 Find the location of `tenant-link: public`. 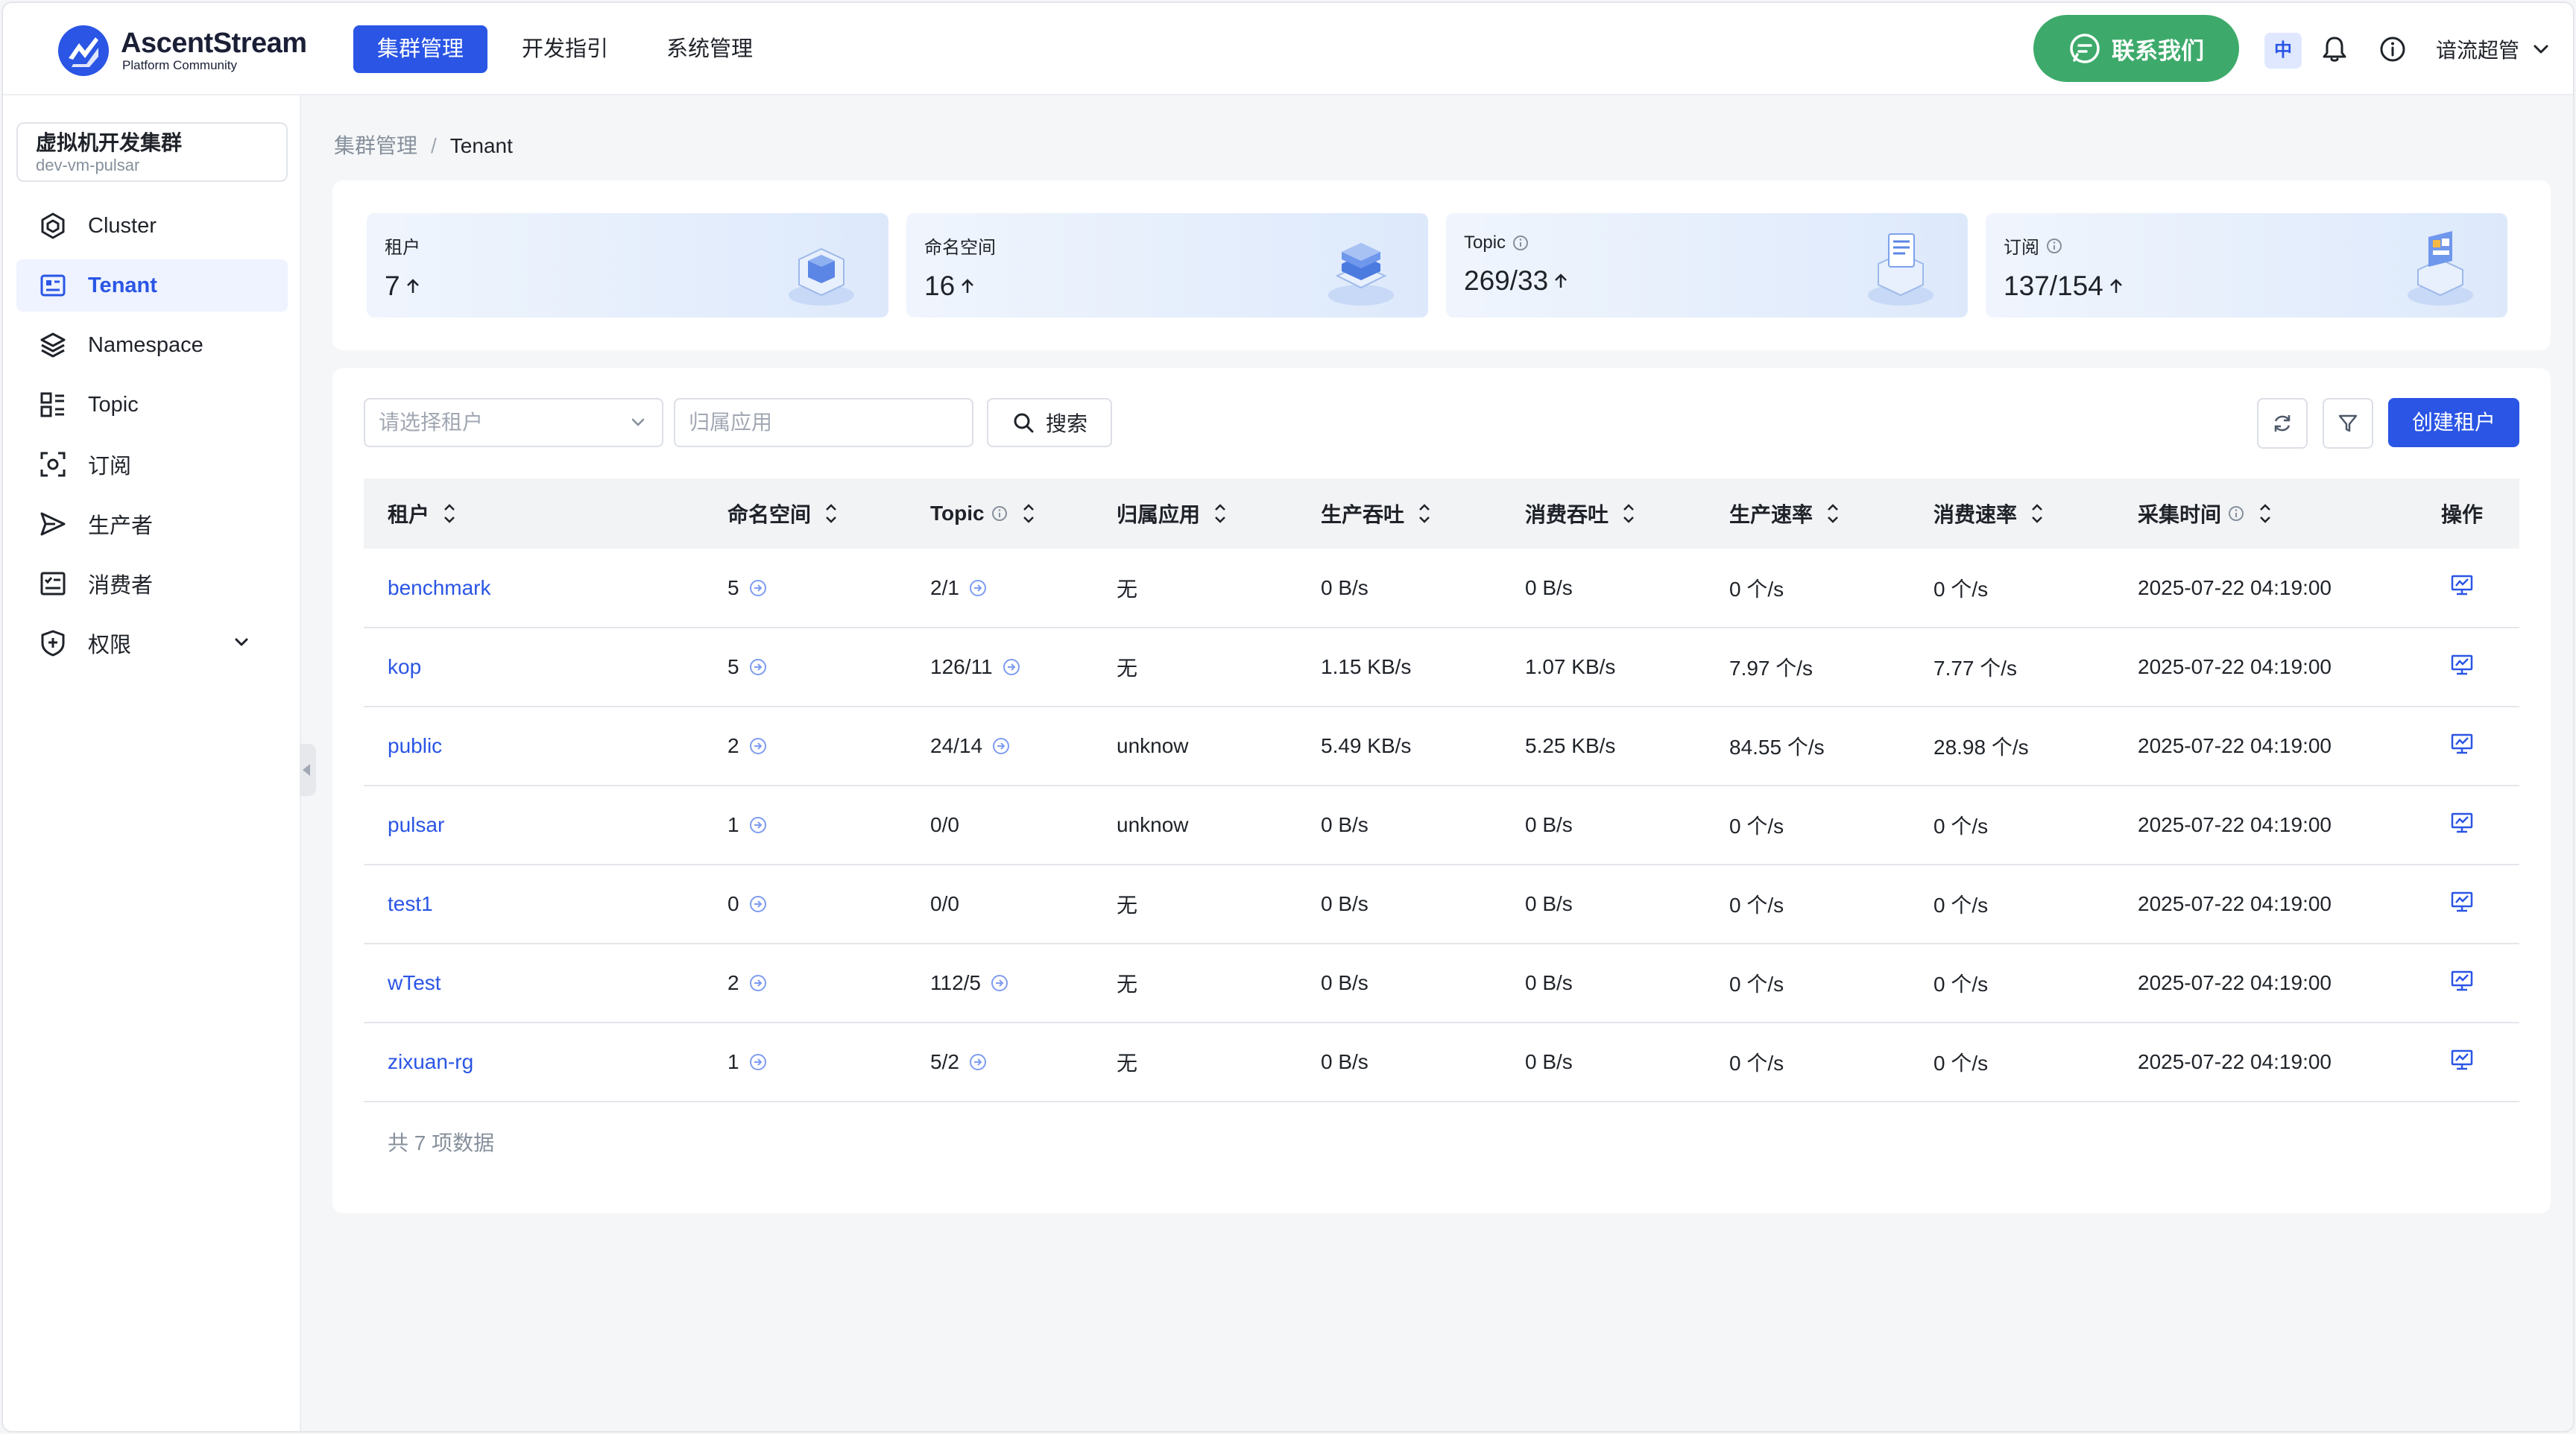

tenant-link: public is located at coordinates (534, 746).